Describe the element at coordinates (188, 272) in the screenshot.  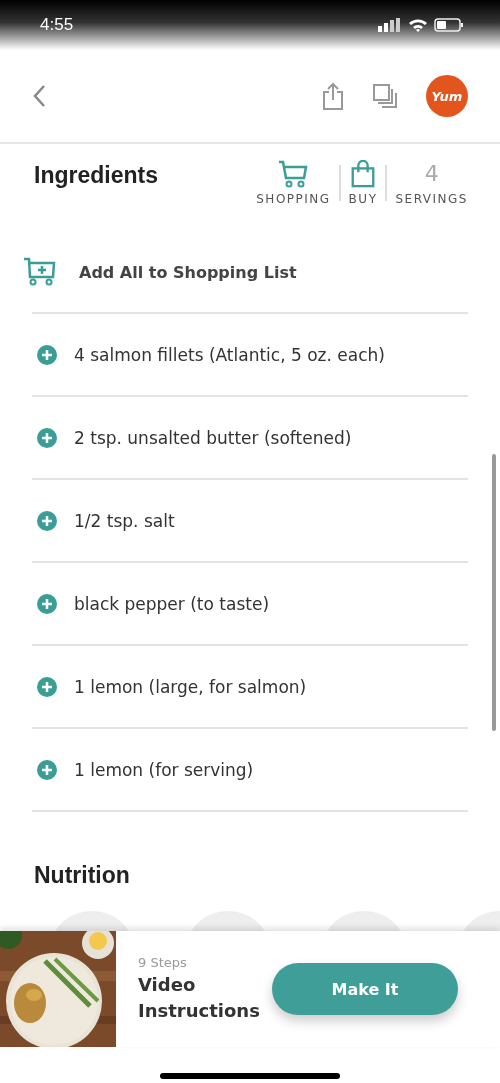
I see `add-all-link: Add All to Shopping List` at that location.